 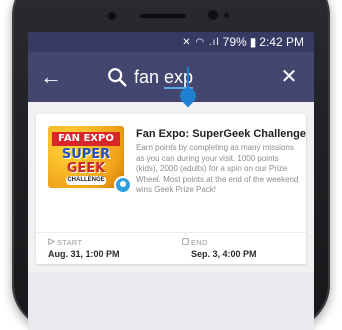 I want to click on search-app-bar: ← fan exp ✕, so click(x=171, y=80).